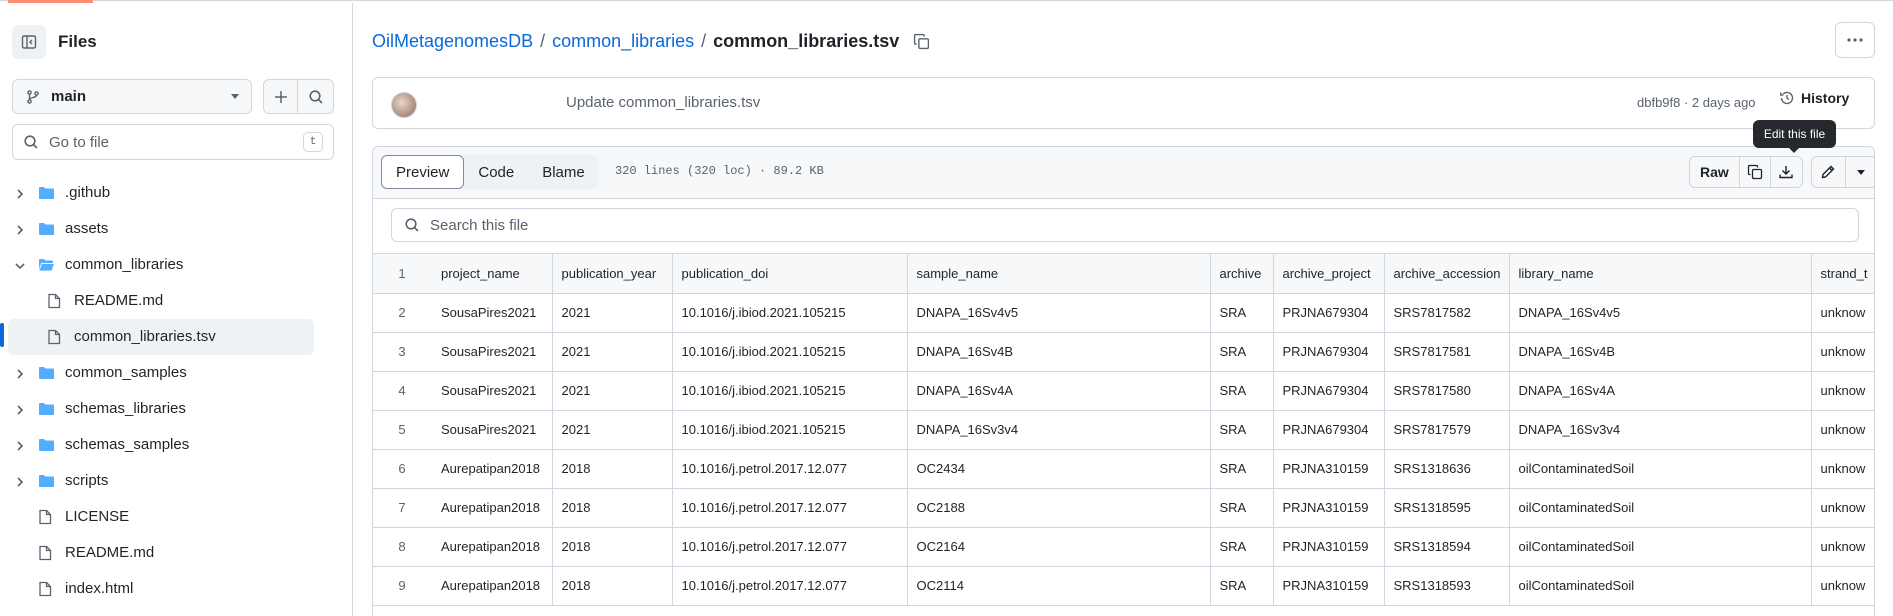  Describe the element at coordinates (479, 225) in the screenshot. I see `search-file-placeholder: Search this file` at that location.